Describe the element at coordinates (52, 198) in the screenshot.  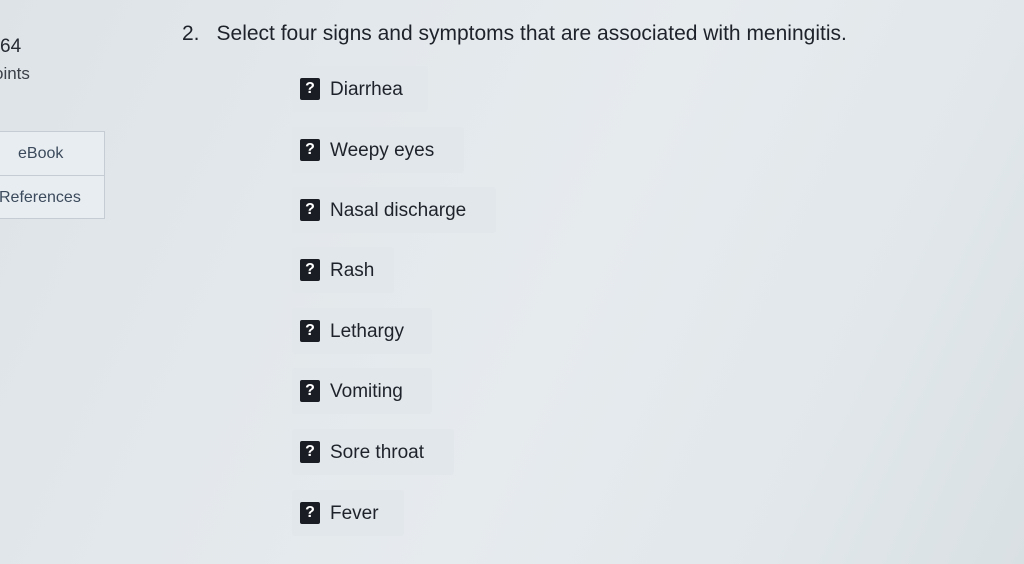
I see `references-link: References` at that location.